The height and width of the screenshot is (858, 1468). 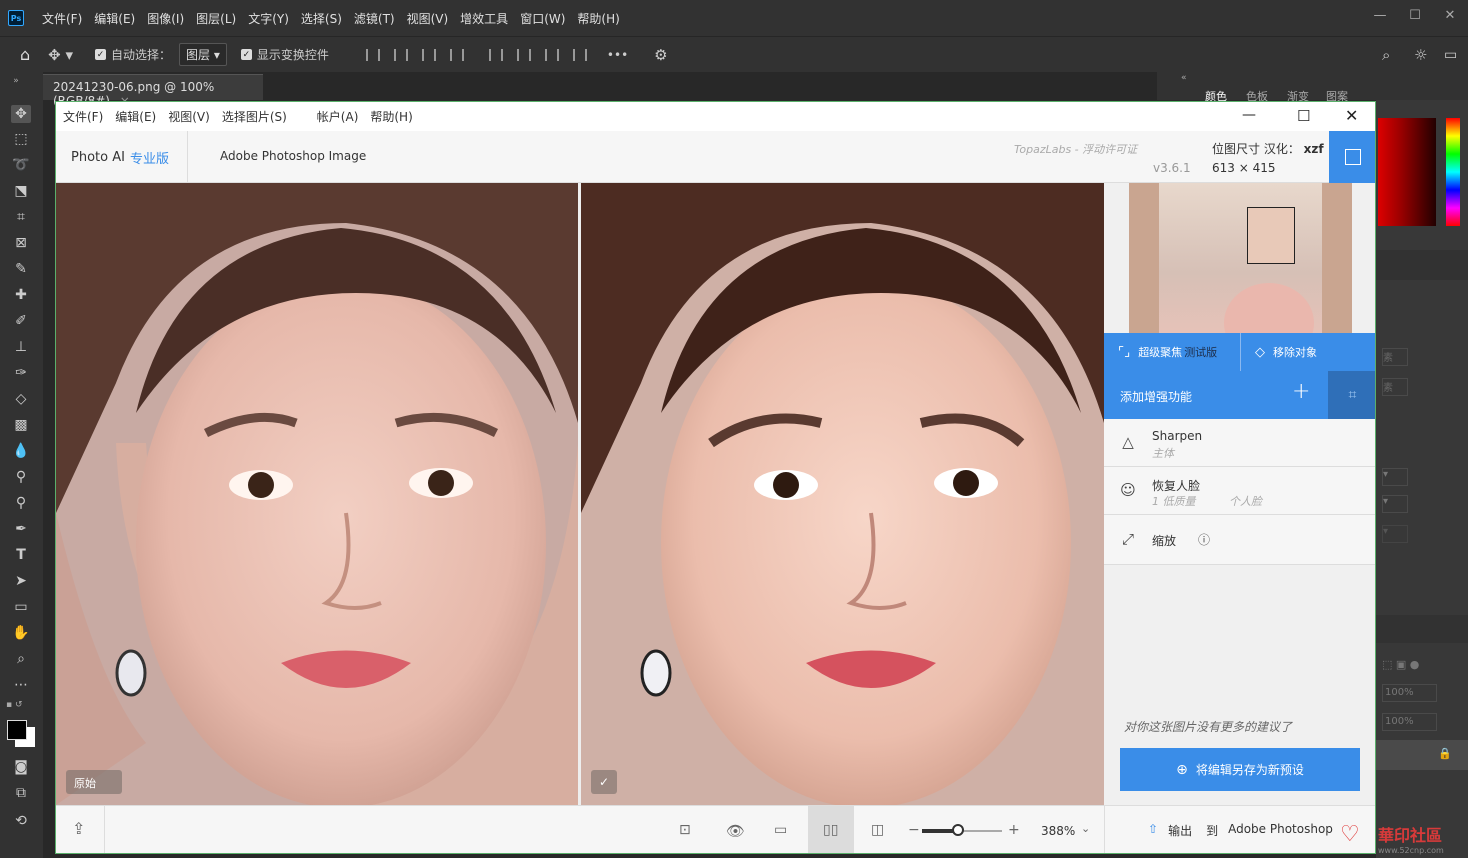 What do you see at coordinates (21, 425) in the screenshot?
I see `gradient-icon: ▩` at bounding box center [21, 425].